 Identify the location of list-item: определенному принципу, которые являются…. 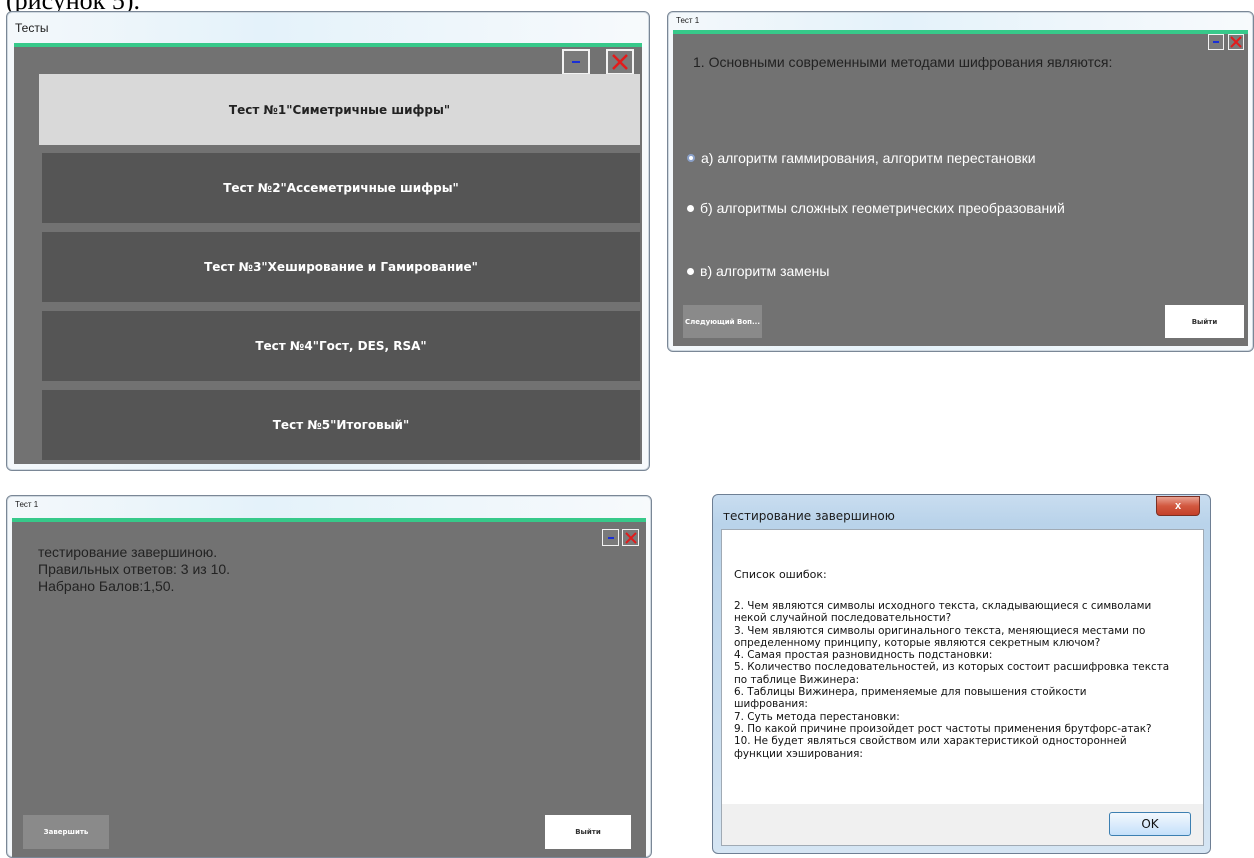
(917, 642).